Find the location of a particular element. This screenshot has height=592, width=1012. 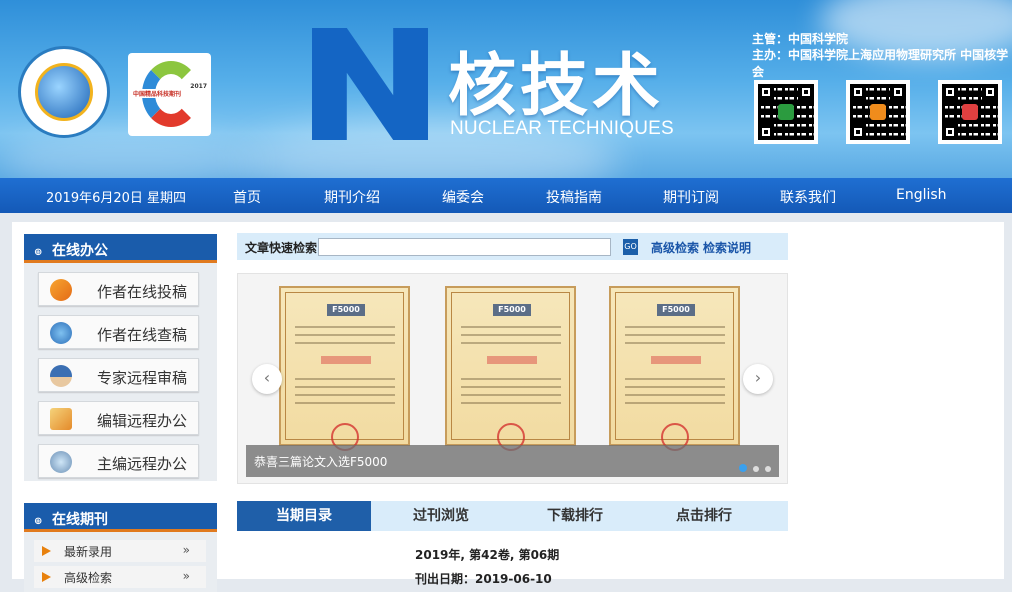

tab-download-ranking: 下载排行 is located at coordinates (575, 516).